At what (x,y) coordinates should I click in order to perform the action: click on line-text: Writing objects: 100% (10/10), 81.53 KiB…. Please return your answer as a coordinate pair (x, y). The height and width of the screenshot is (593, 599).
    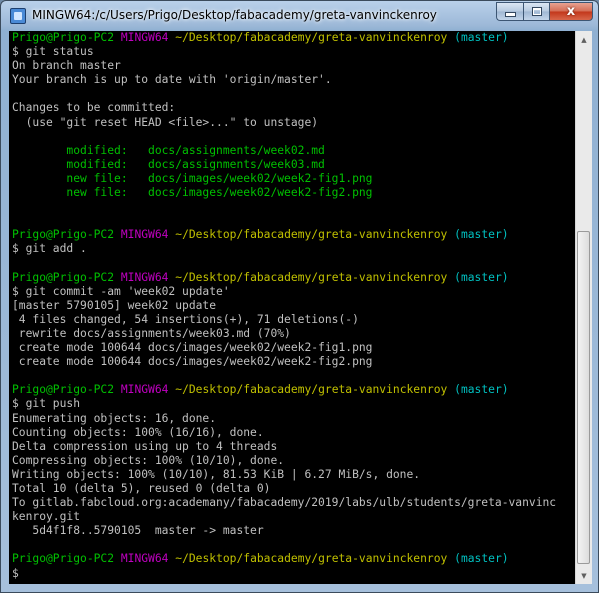
    Looking at the image, I should click on (216, 474).